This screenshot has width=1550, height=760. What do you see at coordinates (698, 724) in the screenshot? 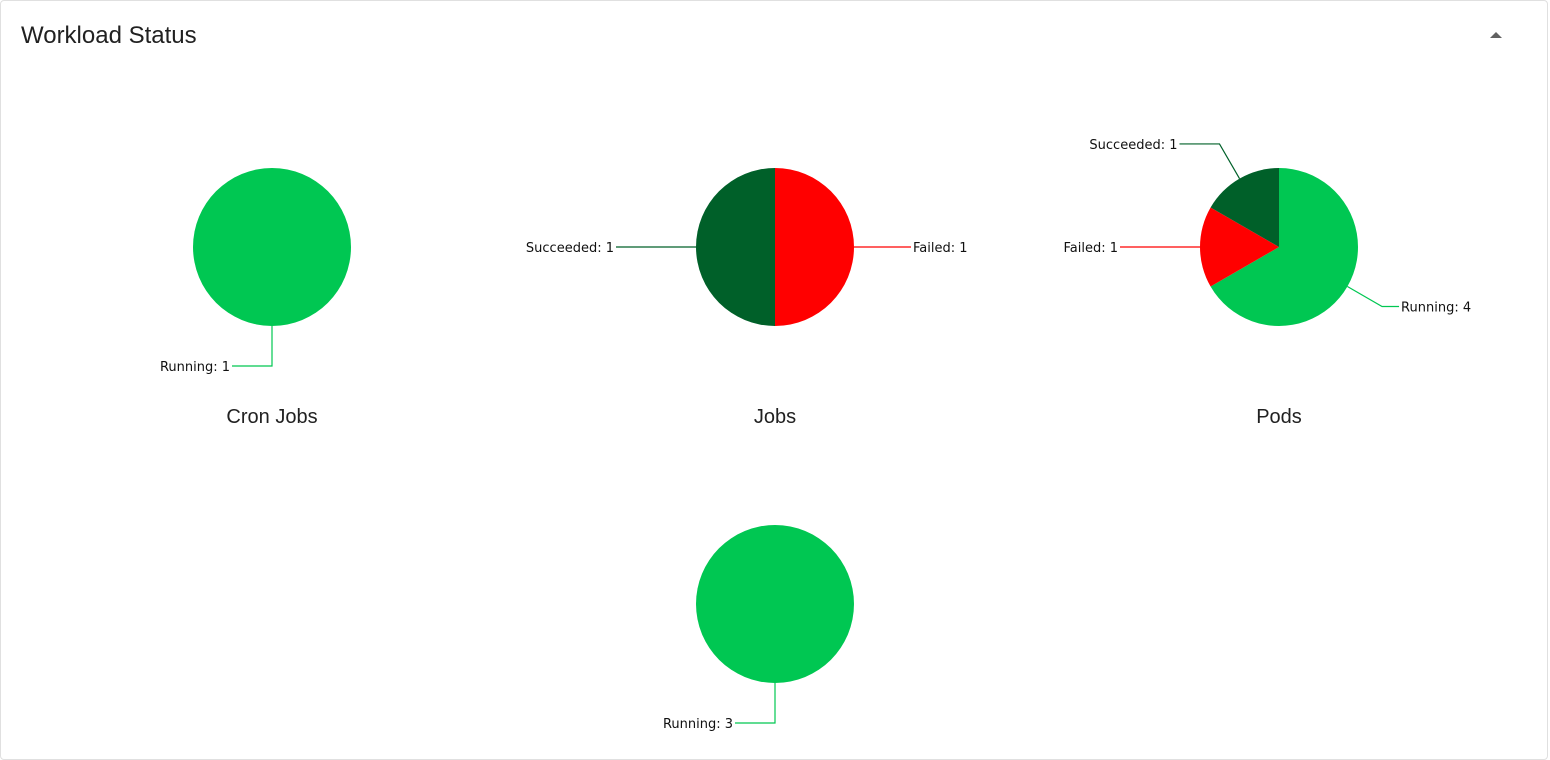
I see `slice-label-running: Running: 3` at bounding box center [698, 724].